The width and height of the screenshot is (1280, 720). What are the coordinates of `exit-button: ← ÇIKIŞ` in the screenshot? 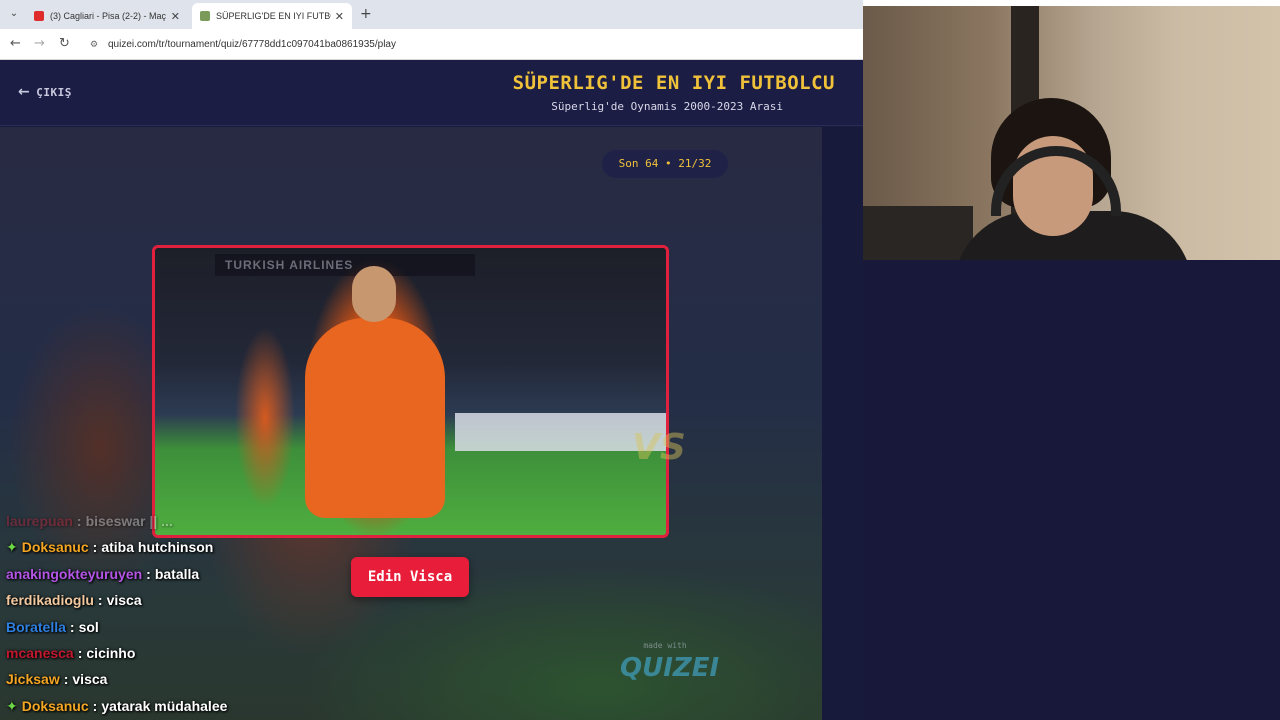 It's located at (45, 92).